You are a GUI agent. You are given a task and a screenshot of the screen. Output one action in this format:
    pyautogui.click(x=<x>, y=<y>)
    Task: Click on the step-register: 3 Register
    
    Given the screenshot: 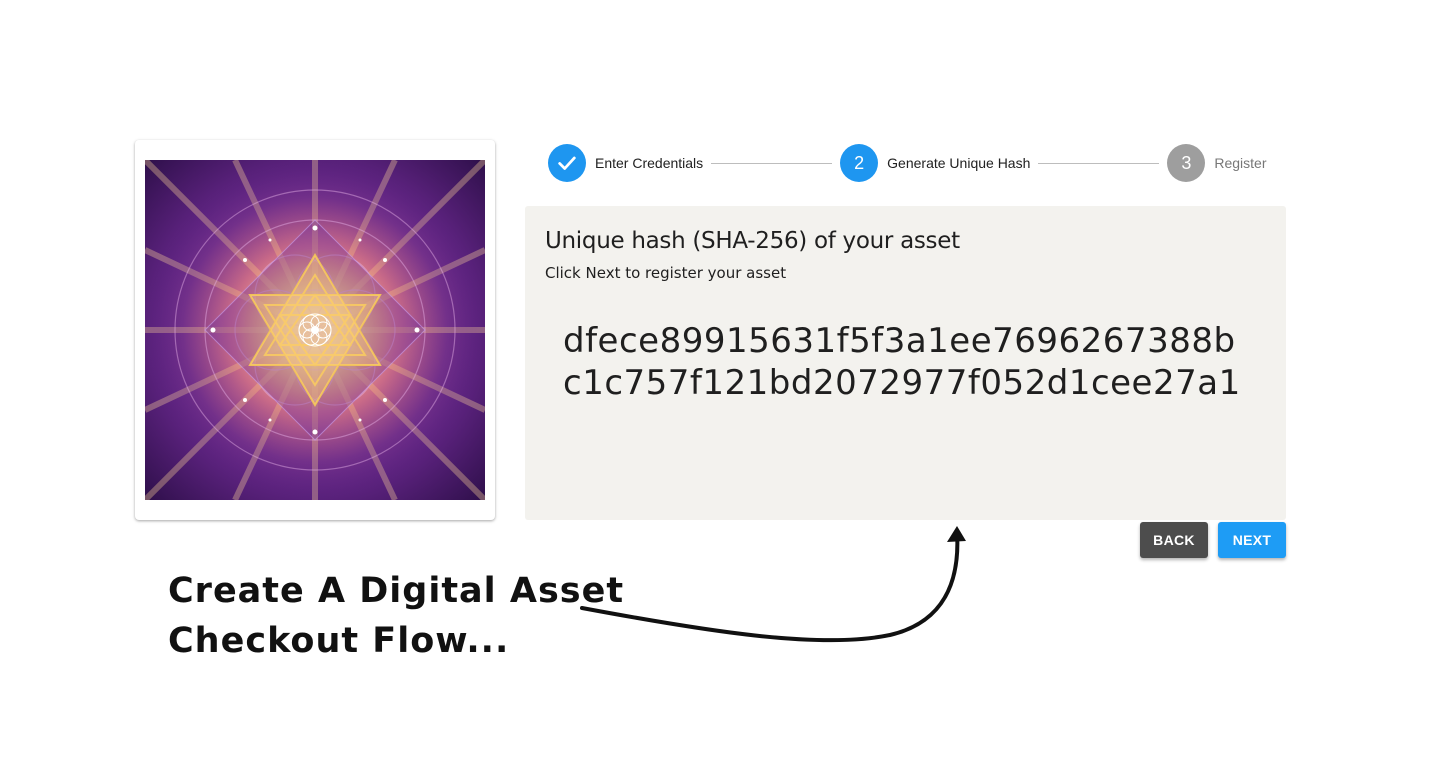 What is the action you would take?
    pyautogui.click(x=1217, y=163)
    